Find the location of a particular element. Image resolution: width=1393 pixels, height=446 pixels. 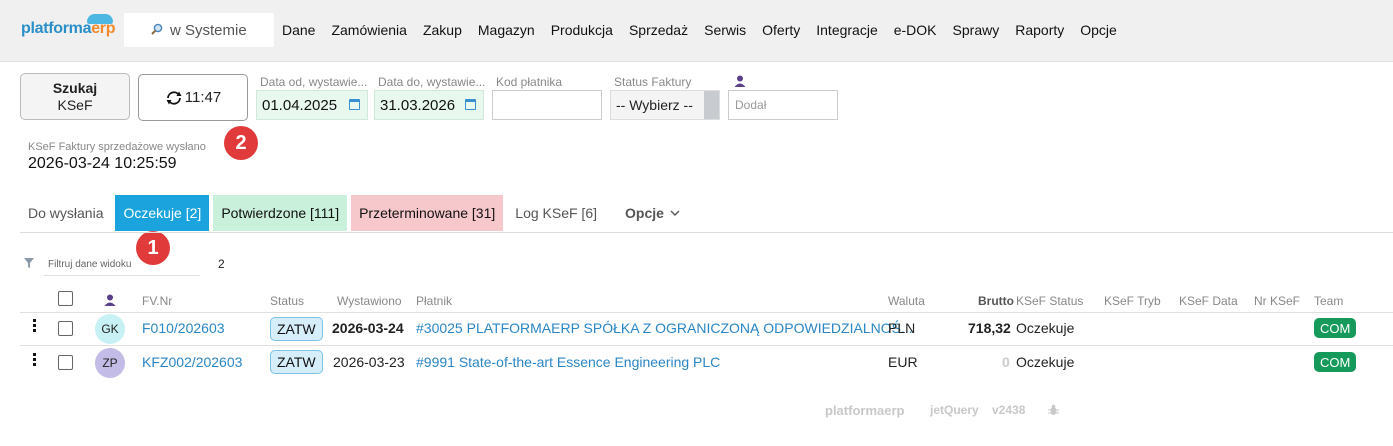

menu-item-integracje: Integracje is located at coordinates (846, 30).